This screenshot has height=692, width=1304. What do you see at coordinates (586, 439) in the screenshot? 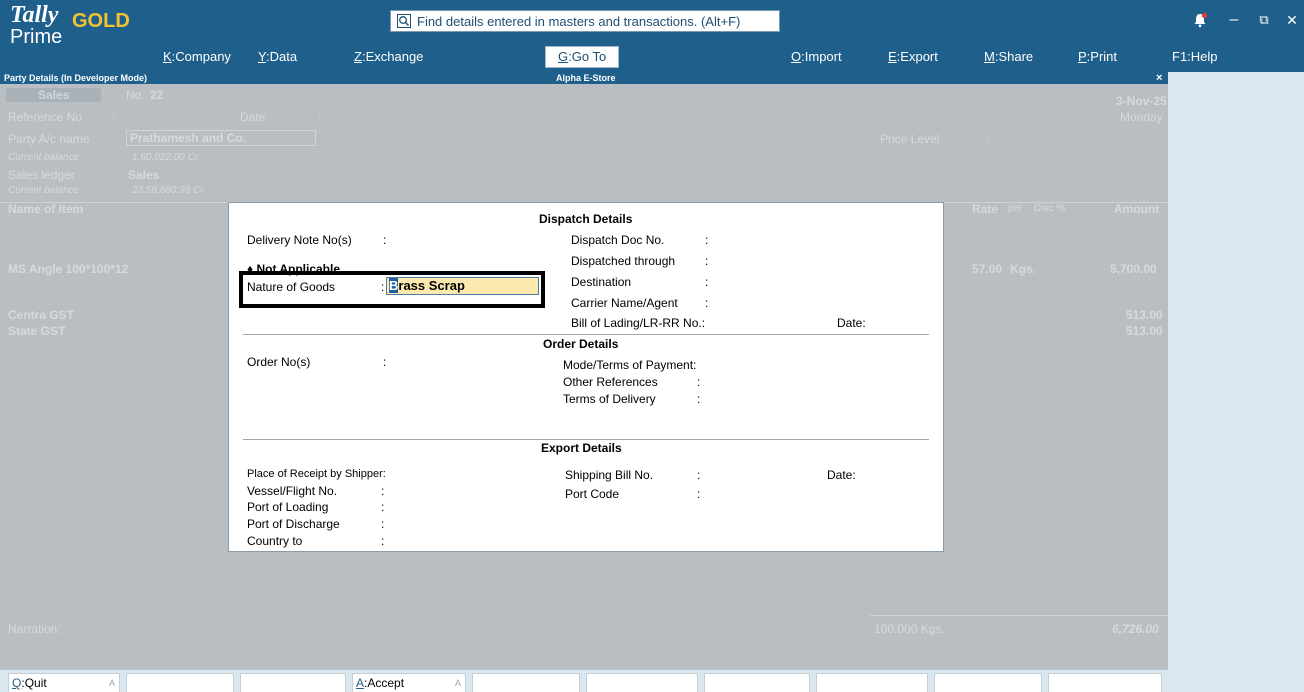
I see `order-export-divider` at bounding box center [586, 439].